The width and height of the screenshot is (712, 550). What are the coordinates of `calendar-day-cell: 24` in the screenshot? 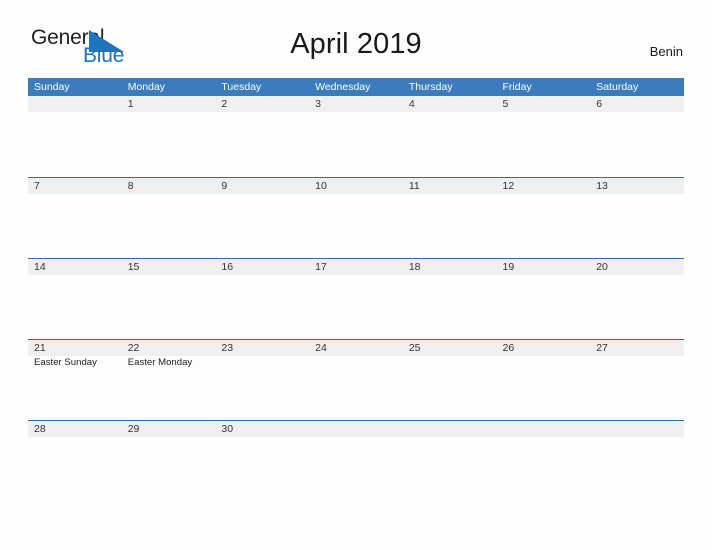 It's located at (356, 380).